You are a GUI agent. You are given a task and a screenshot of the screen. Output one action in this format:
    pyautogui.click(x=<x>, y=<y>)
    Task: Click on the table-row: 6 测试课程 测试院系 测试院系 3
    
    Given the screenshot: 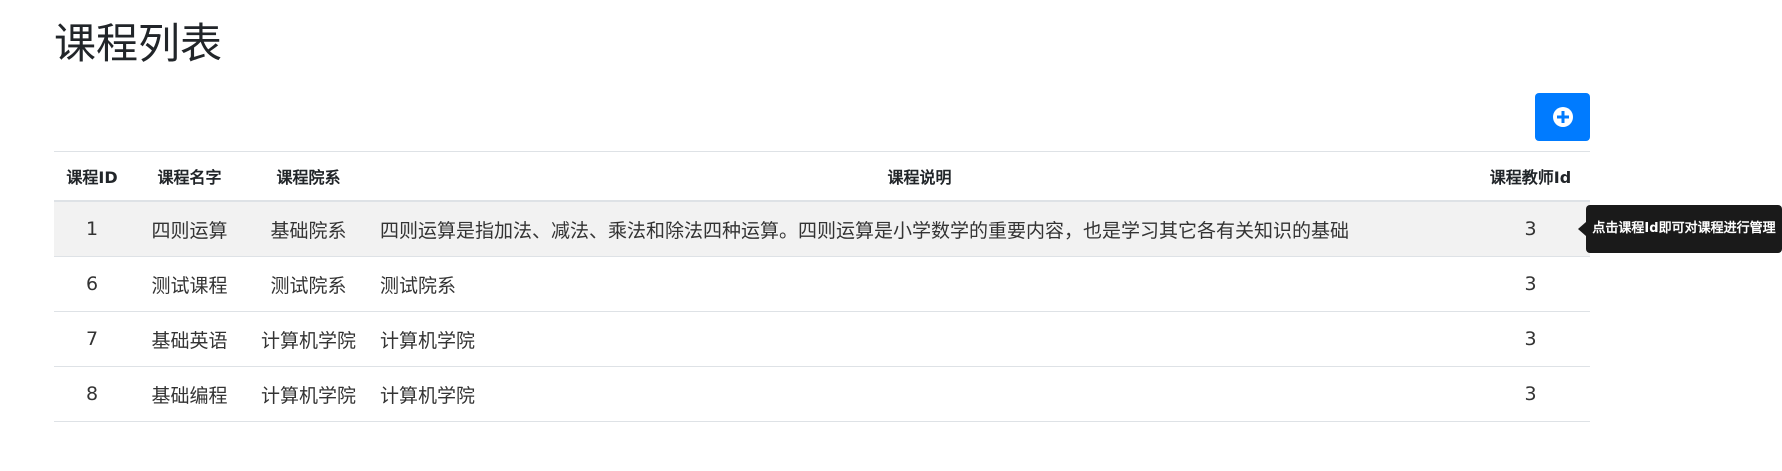 What is the action you would take?
    pyautogui.click(x=822, y=284)
    